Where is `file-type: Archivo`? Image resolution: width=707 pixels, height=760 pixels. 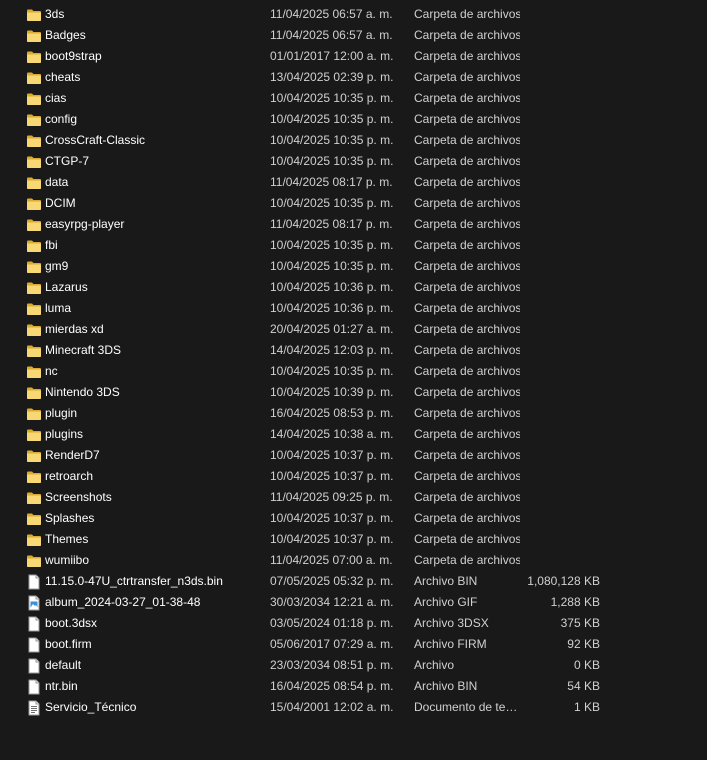
file-type: Archivo is located at coordinates (434, 665).